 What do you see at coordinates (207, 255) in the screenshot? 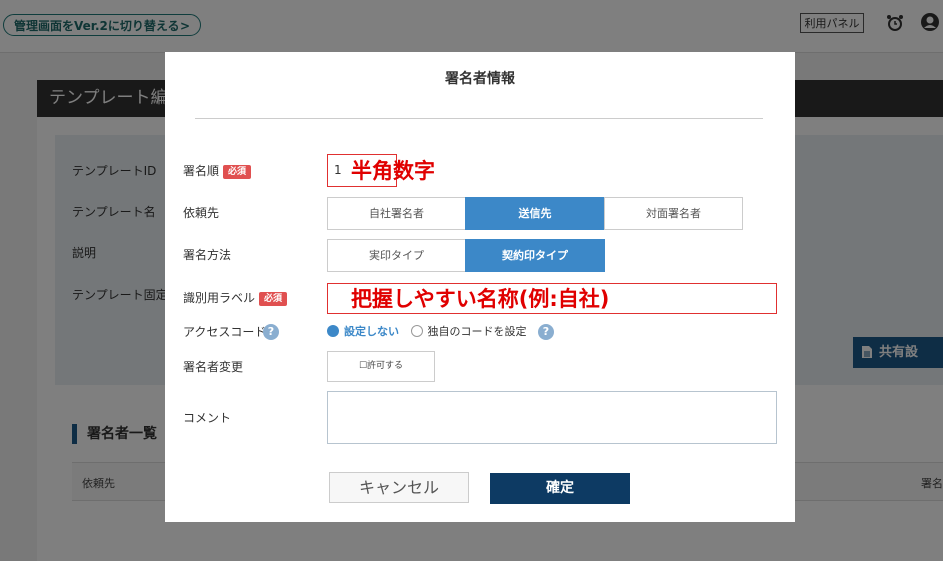
I see `sign-method-label: 署名方法` at bounding box center [207, 255].